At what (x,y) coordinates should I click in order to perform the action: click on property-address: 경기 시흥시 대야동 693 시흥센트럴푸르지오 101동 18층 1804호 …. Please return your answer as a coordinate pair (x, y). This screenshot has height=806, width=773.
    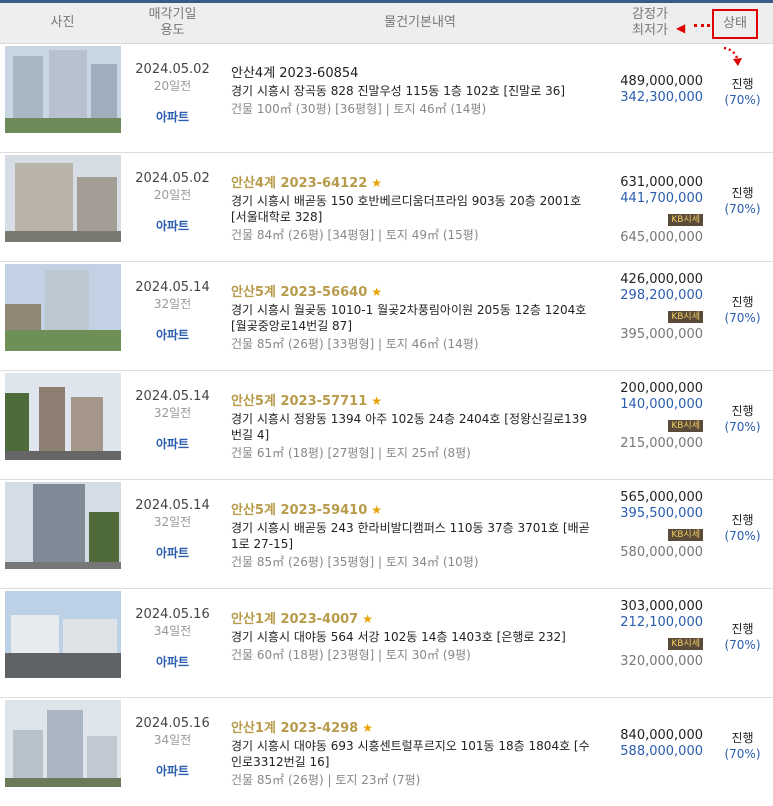
    Looking at the image, I should click on (410, 754).